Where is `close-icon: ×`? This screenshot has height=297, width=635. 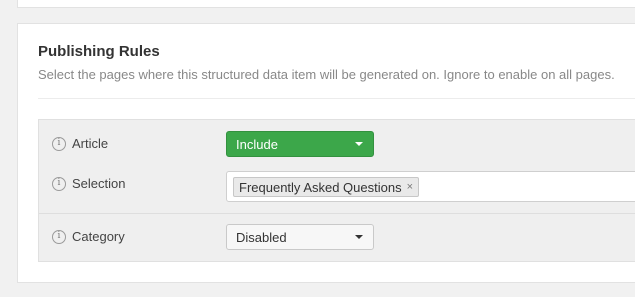 close-icon: × is located at coordinates (410, 187).